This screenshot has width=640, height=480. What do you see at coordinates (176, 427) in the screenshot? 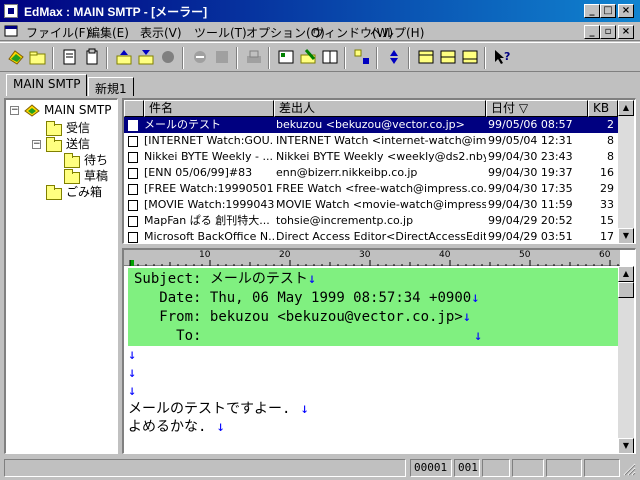
I see `body-line: よめるかな. ↓` at bounding box center [176, 427].